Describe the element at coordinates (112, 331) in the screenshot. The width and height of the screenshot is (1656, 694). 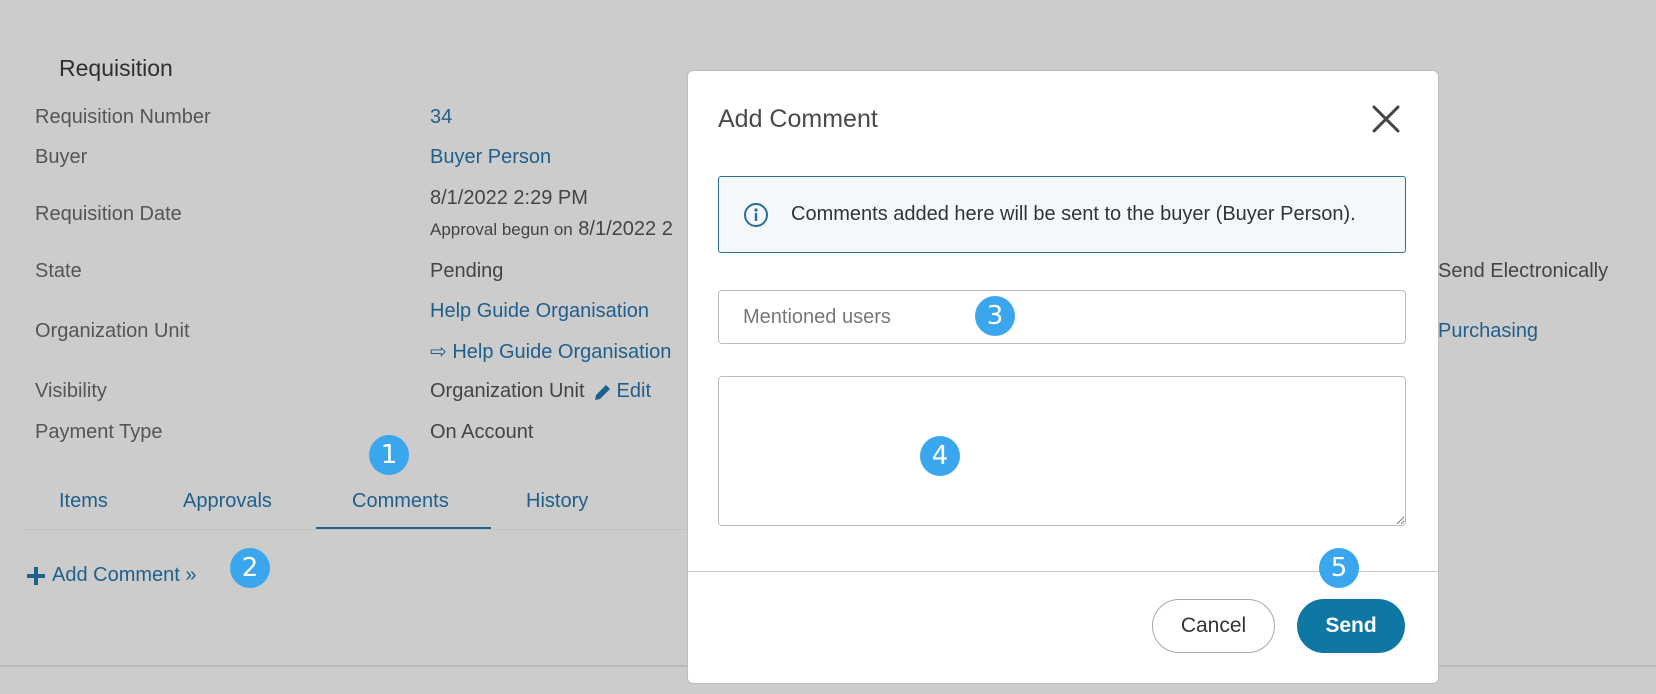
I see `organization-unit-label: Organization Unit` at that location.